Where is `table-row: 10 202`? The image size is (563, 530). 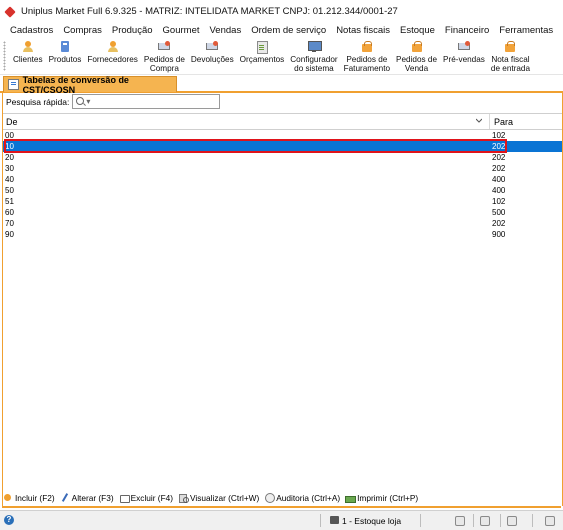
table-row: 10 202 is located at coordinates (282, 146).